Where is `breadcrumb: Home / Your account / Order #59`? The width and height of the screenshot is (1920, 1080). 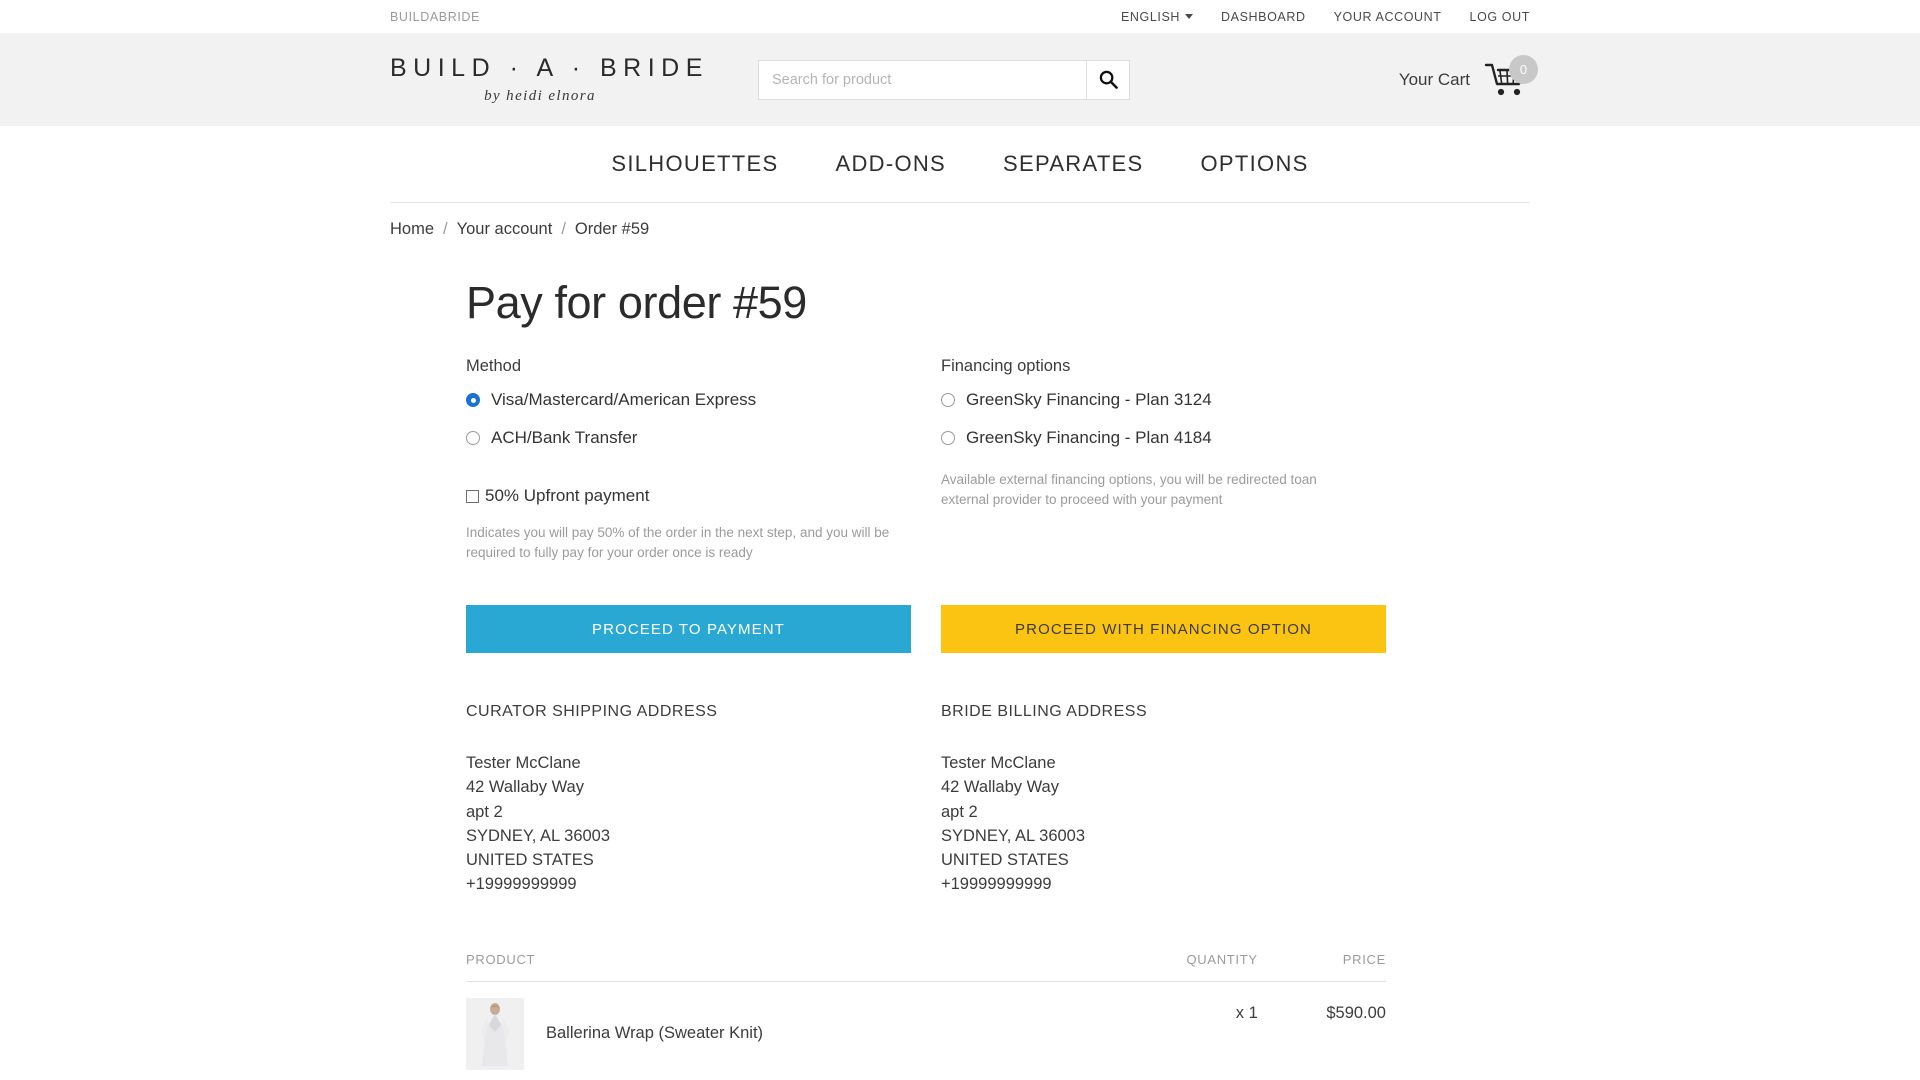
breadcrumb: Home / Your account / Order #59 is located at coordinates (960, 221).